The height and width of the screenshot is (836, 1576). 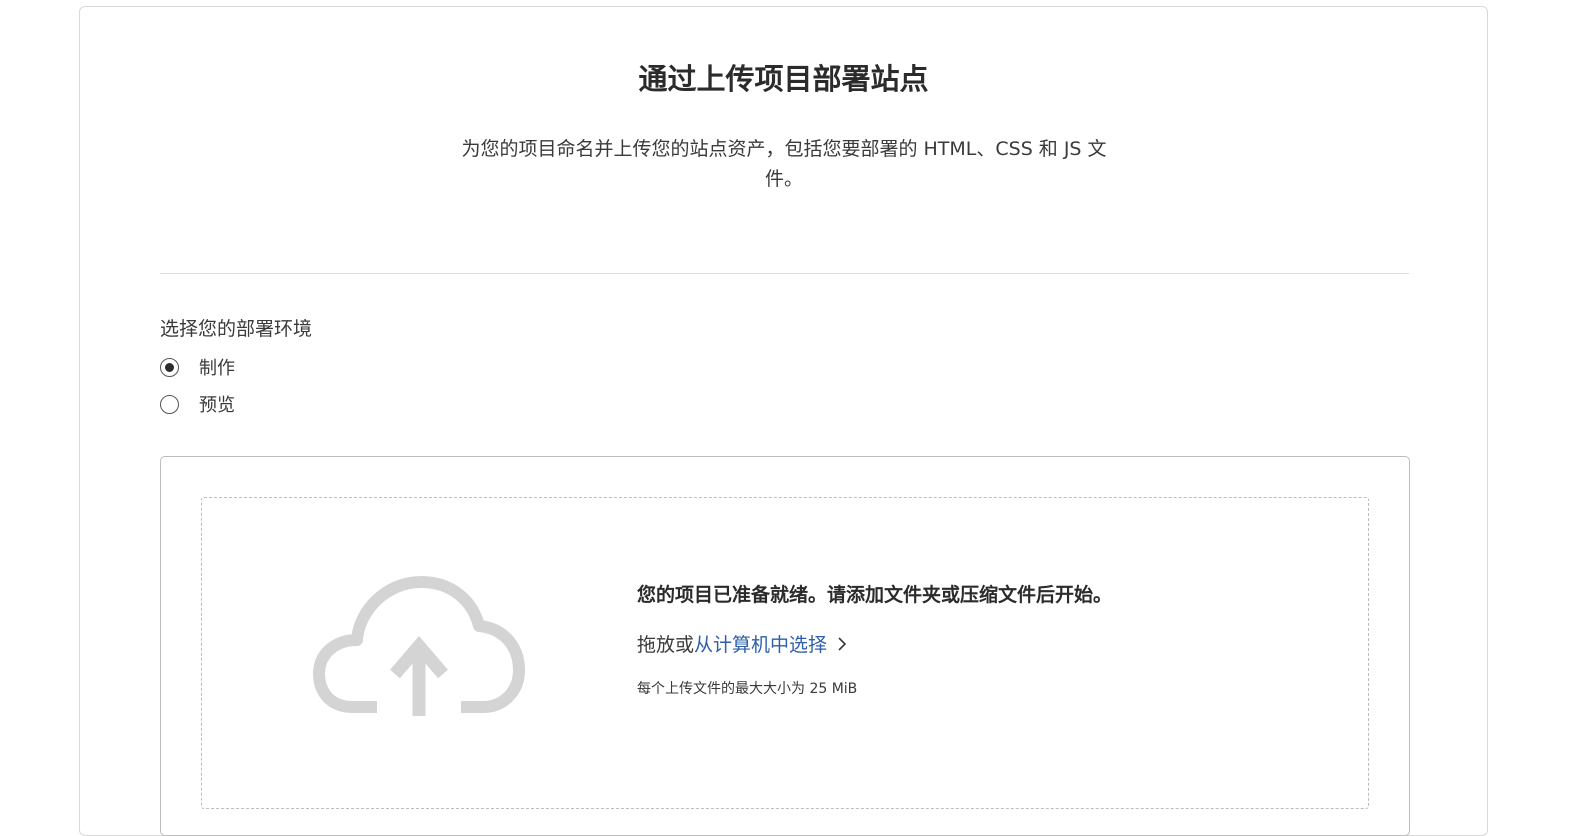 I want to click on radio-selected-dot, so click(x=169, y=367).